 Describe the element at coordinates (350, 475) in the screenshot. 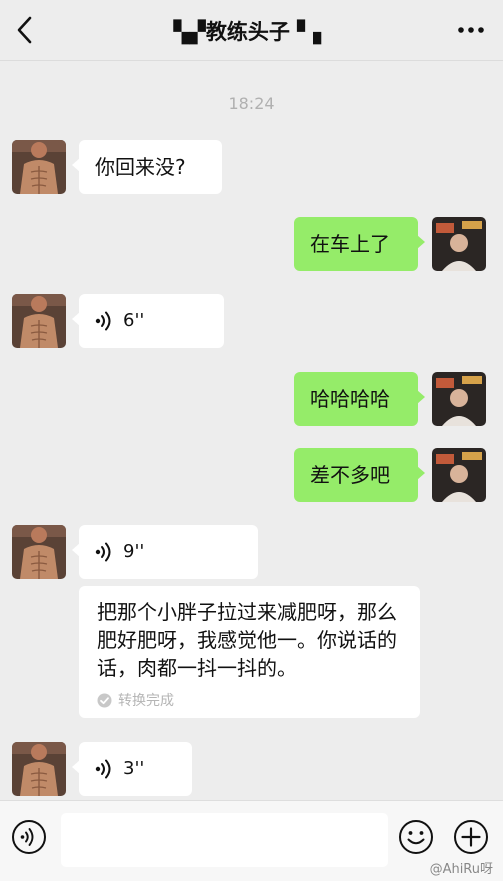

I see `message-text: 差不多吧` at that location.